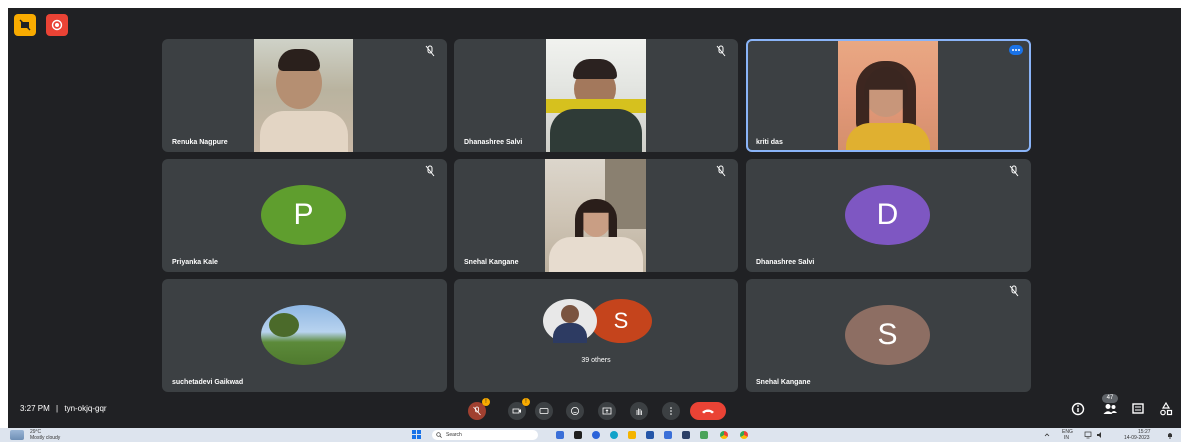 Image resolution: width=1181 pixels, height=442 pixels. I want to click on participant-tile: kriti das, so click(888, 95).